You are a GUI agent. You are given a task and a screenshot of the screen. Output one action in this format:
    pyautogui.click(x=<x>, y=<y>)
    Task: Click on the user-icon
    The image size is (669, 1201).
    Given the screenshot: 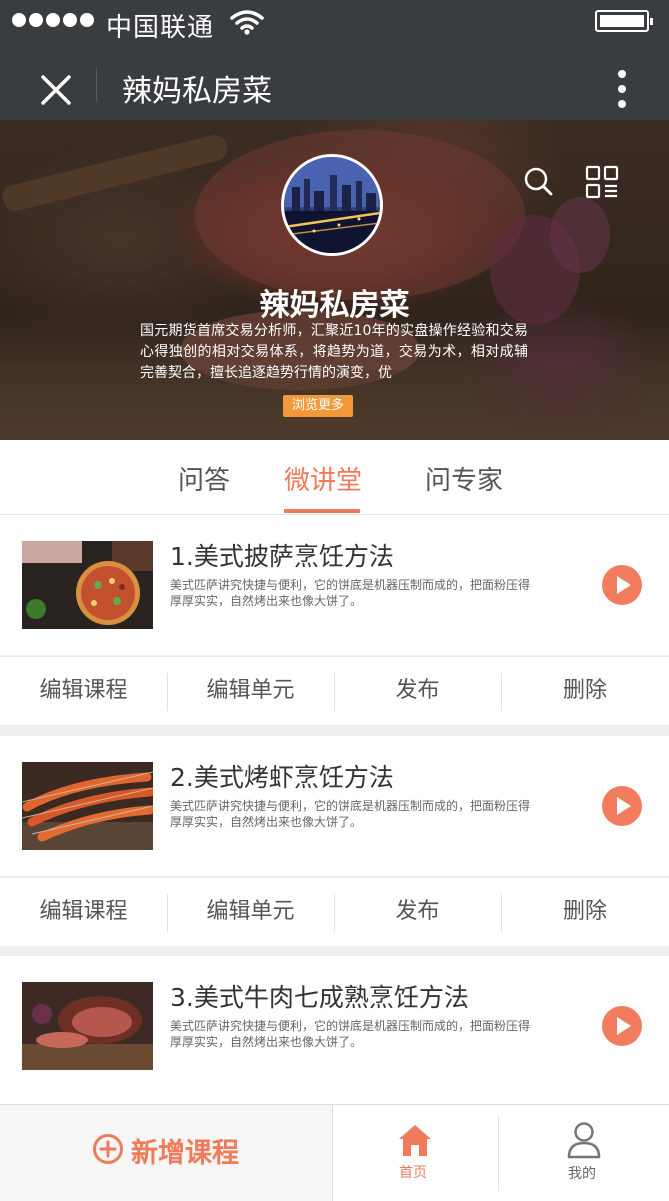 What is the action you would take?
    pyautogui.click(x=584, y=1140)
    